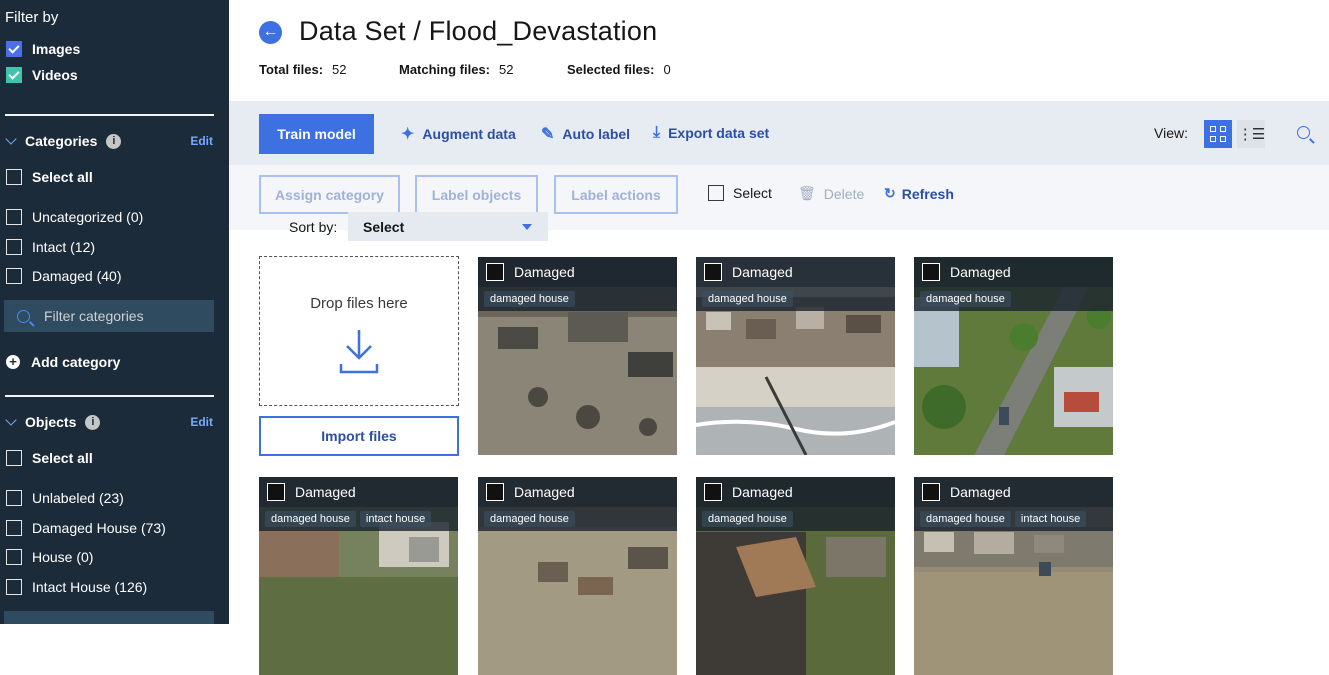  I want to click on tag: intact house, so click(395, 519).